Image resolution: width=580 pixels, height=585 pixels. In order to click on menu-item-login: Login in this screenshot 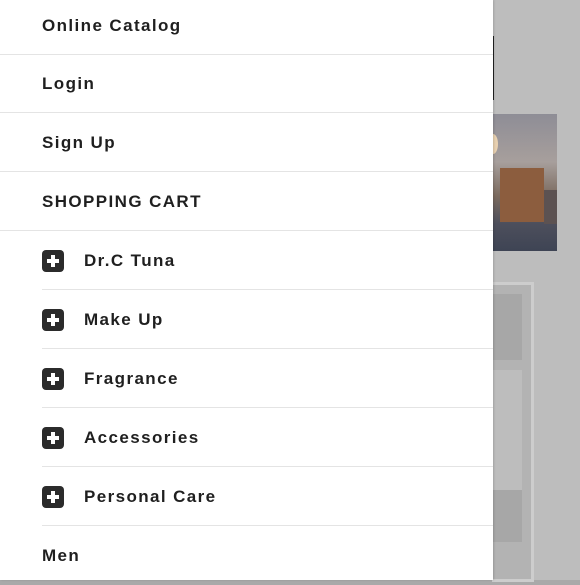, I will do `click(246, 84)`.